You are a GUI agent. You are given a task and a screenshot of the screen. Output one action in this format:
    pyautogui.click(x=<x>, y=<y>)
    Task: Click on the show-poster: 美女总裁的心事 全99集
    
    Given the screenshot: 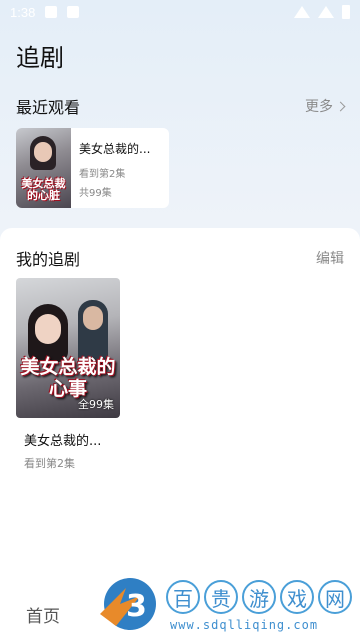 What is the action you would take?
    pyautogui.click(x=68, y=348)
    